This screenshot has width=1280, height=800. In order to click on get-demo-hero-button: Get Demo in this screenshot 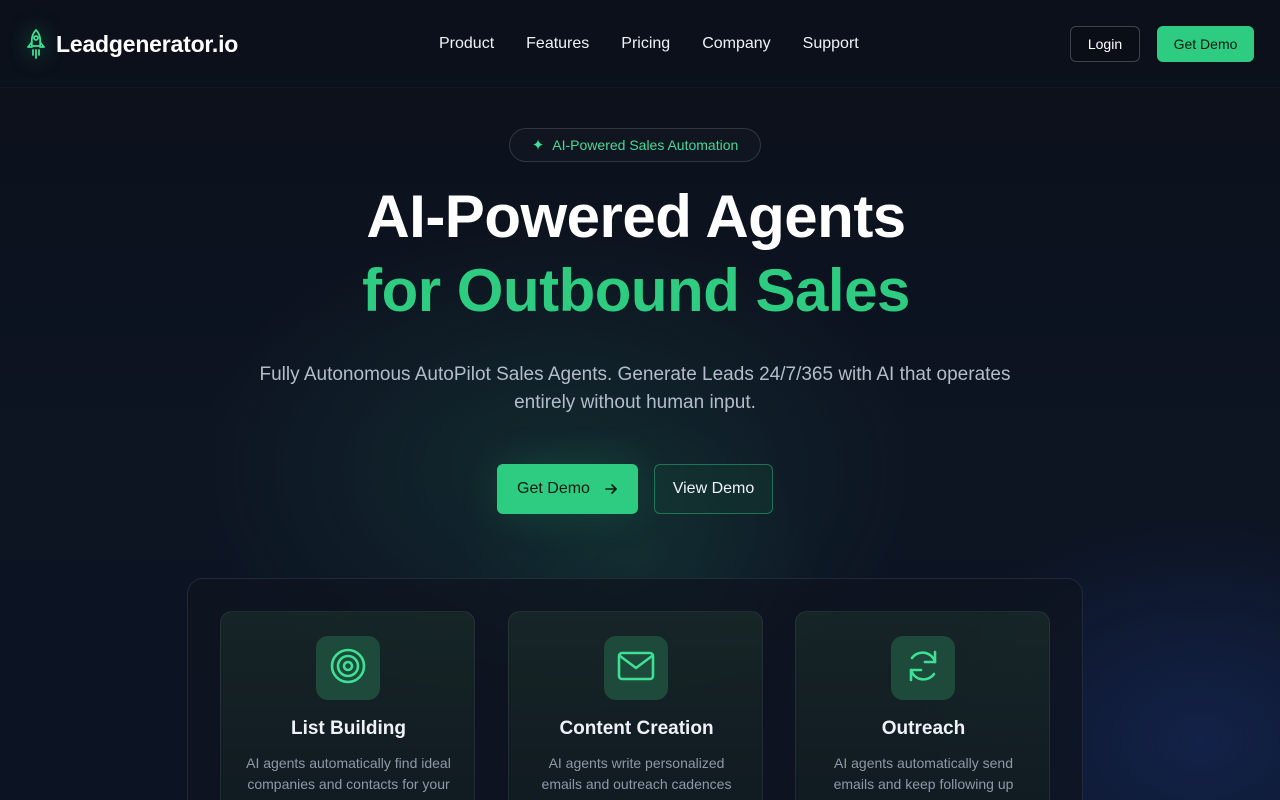, I will do `click(567, 489)`.